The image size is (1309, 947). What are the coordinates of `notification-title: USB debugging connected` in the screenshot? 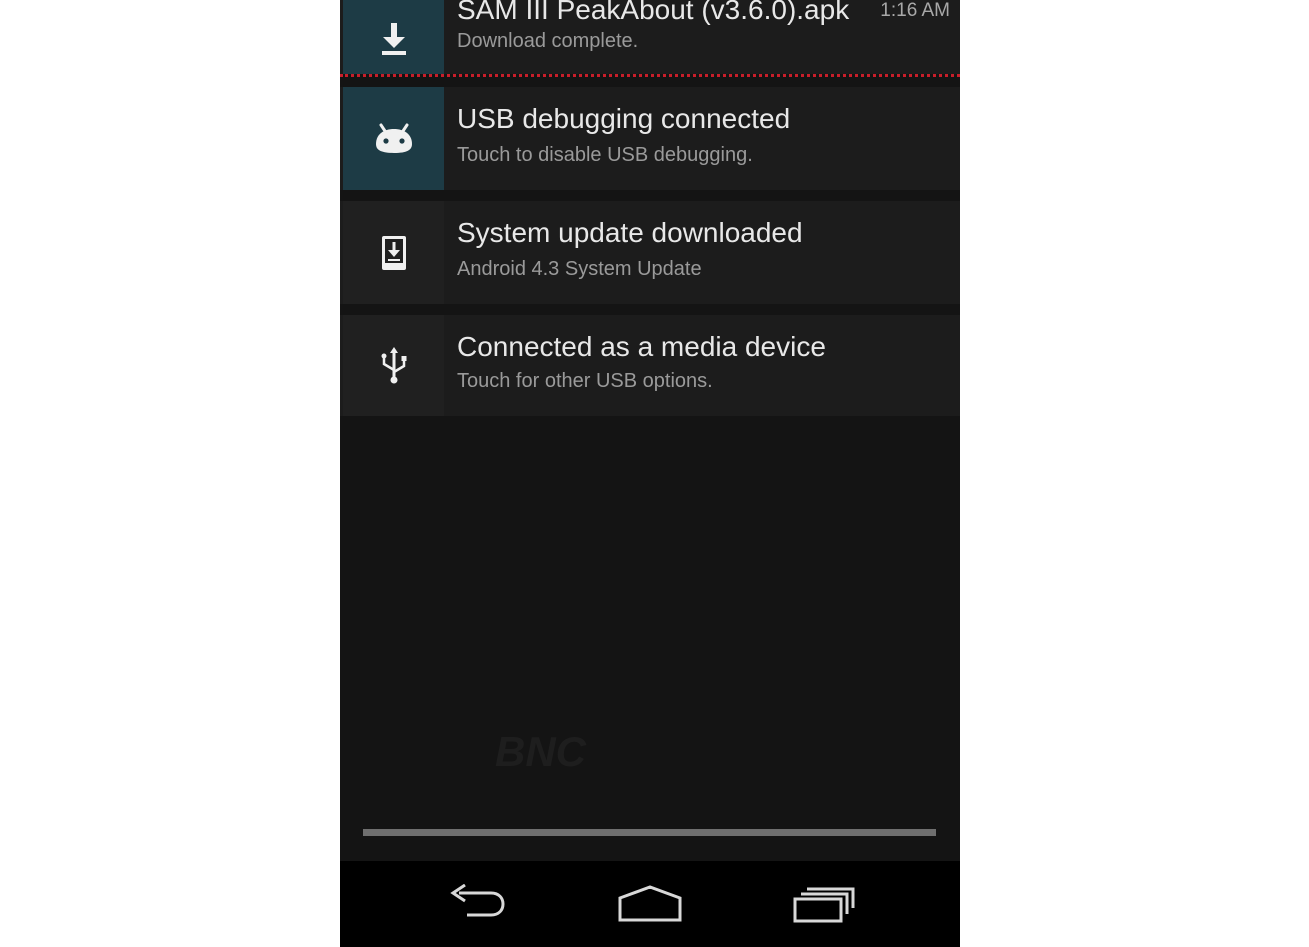 It's located at (624, 118).